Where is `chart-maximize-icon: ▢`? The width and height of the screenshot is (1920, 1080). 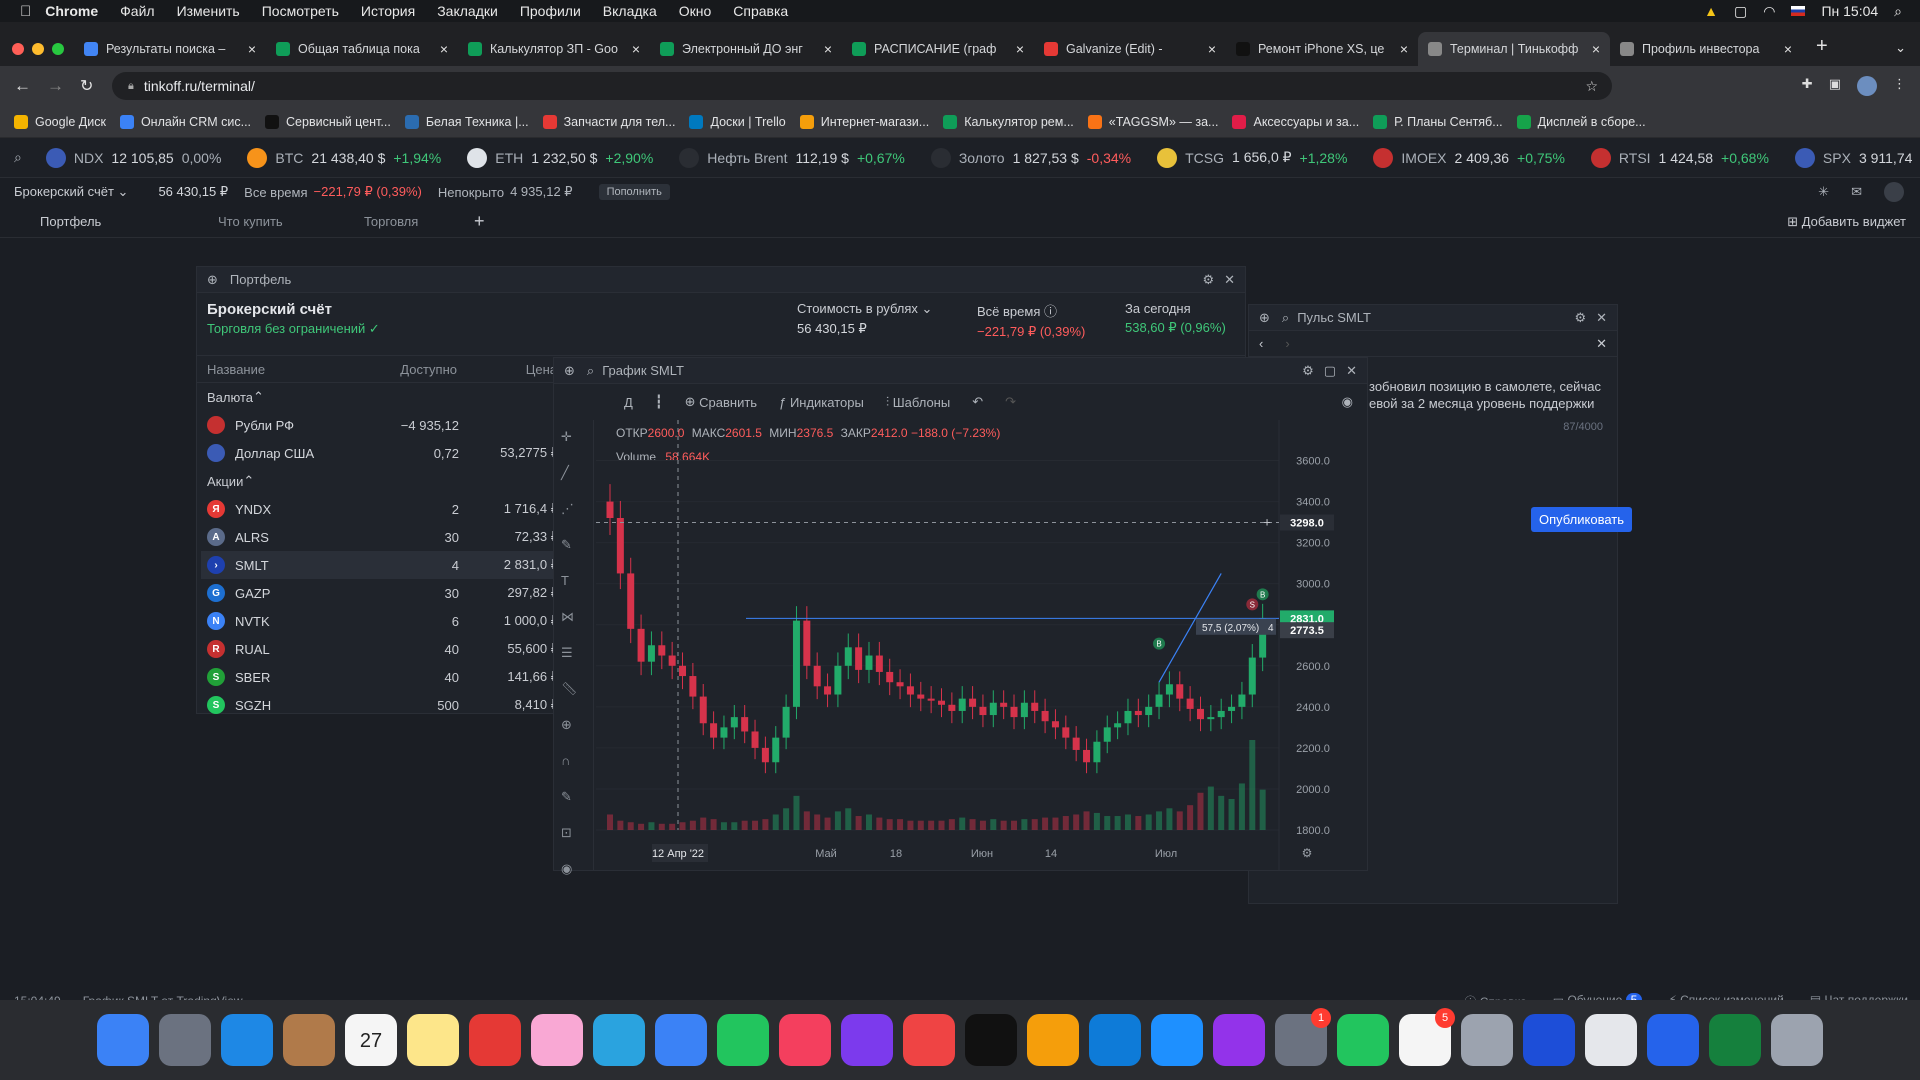
chart-maximize-icon: ▢ is located at coordinates (1330, 371).